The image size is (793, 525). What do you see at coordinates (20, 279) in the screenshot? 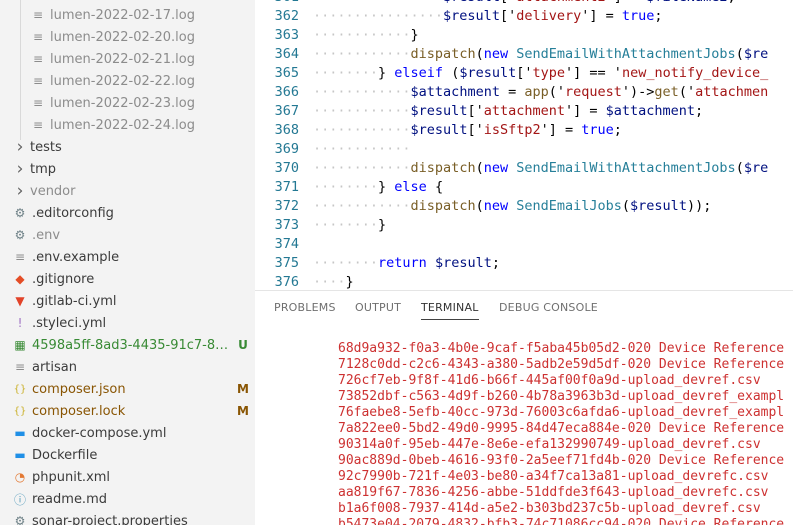
I see `git-icon: ◆` at bounding box center [20, 279].